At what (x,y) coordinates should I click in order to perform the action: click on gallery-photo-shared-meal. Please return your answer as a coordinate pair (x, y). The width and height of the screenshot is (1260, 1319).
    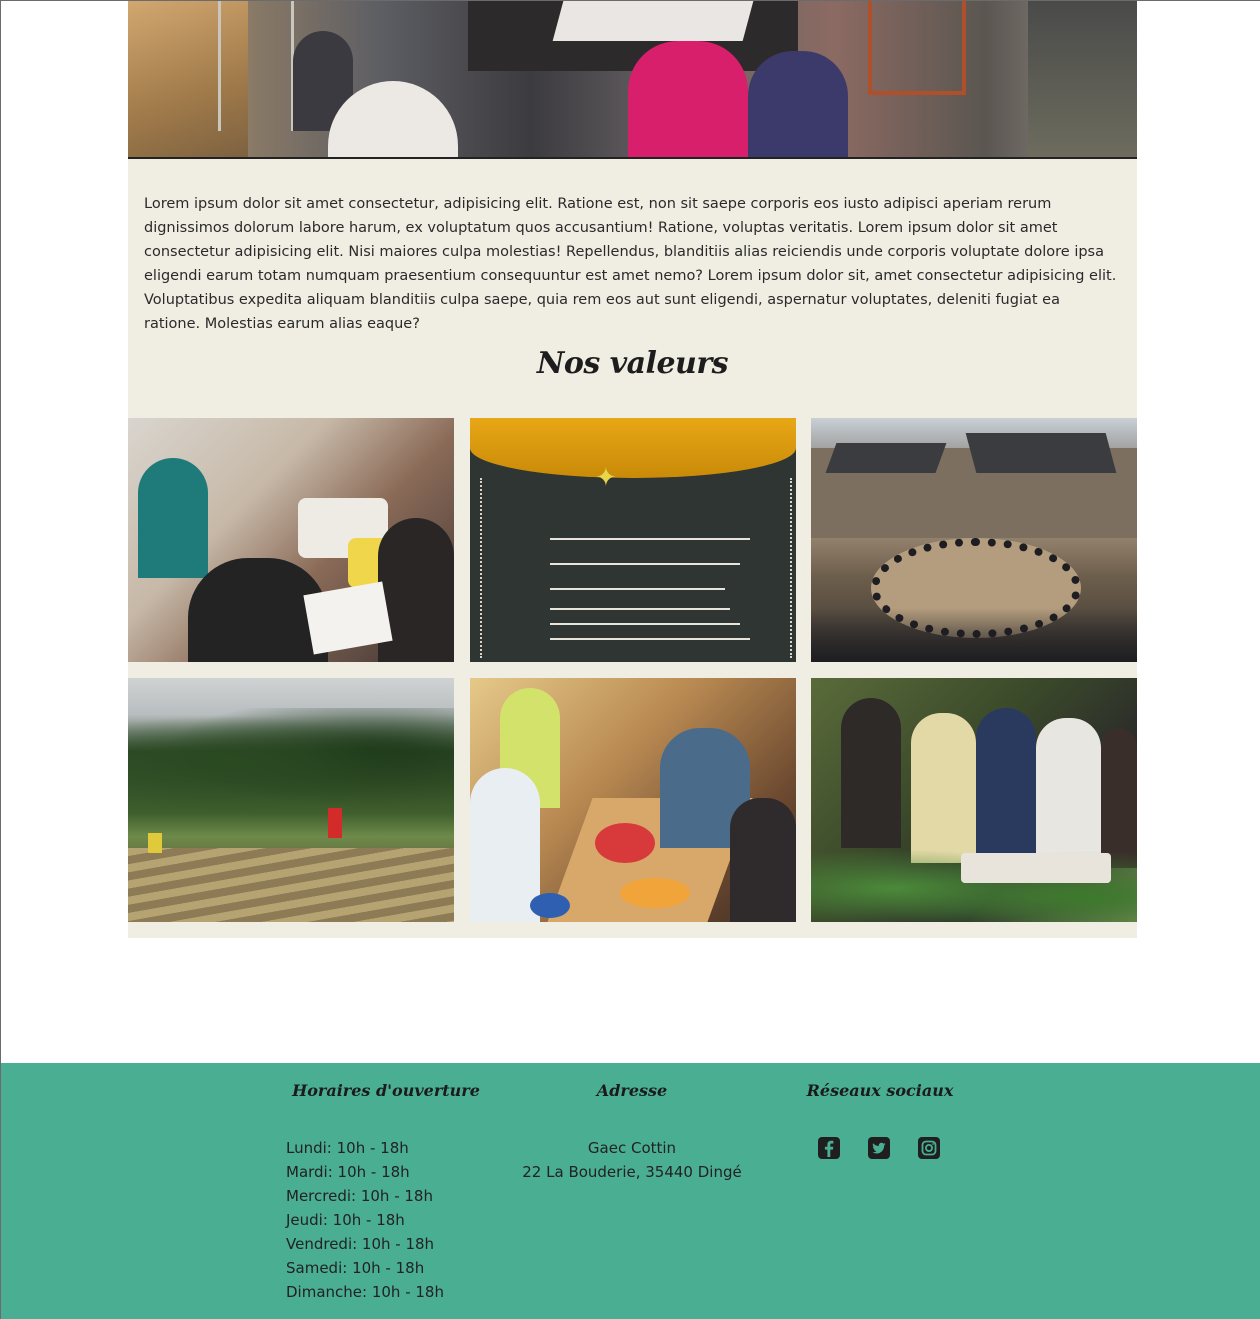
    Looking at the image, I should click on (974, 800).